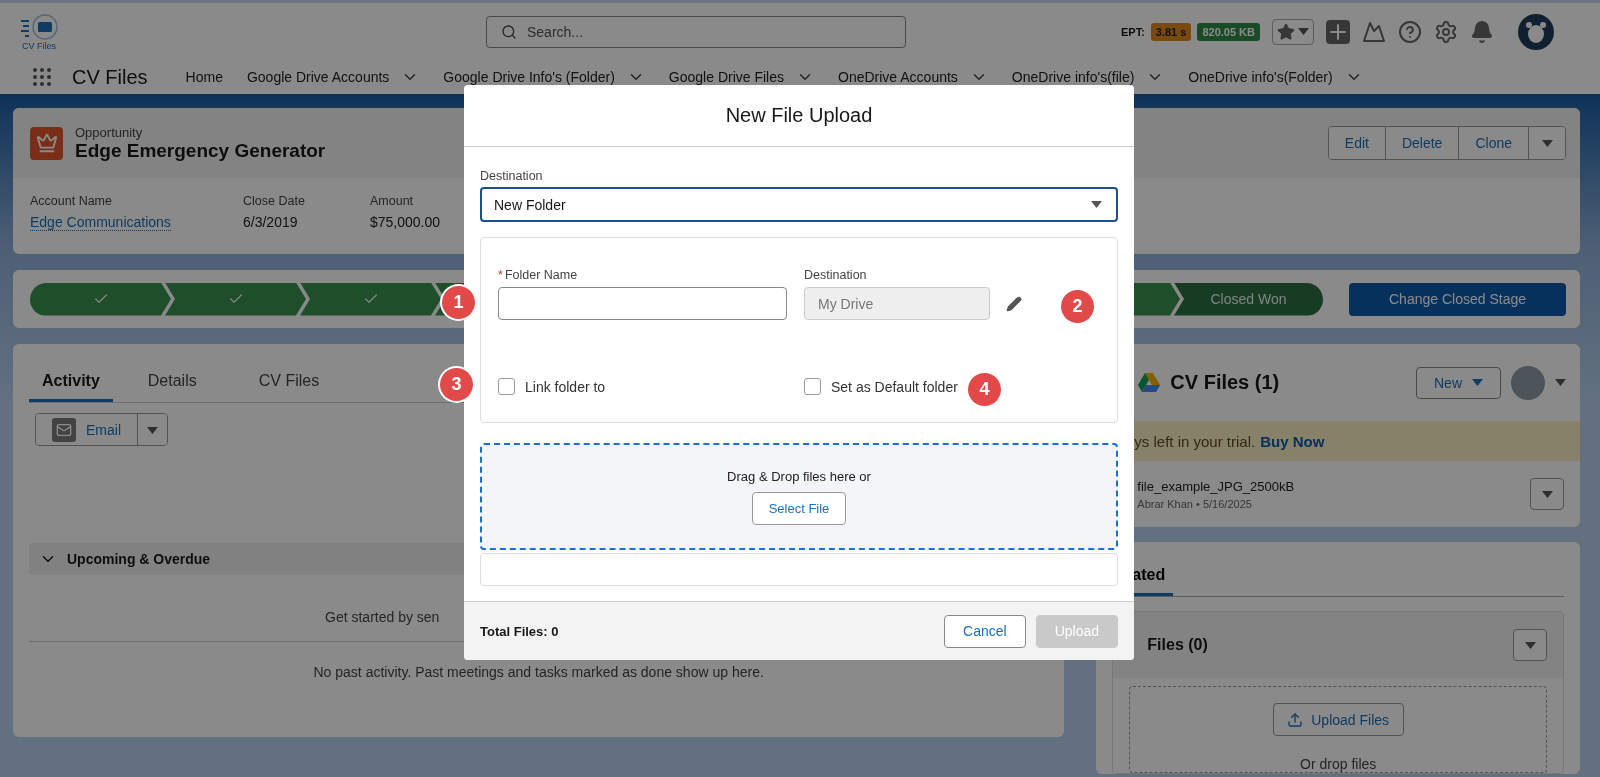 This screenshot has height=777, width=1600. I want to click on nav-item: OneDrive info's(file), so click(1088, 77).